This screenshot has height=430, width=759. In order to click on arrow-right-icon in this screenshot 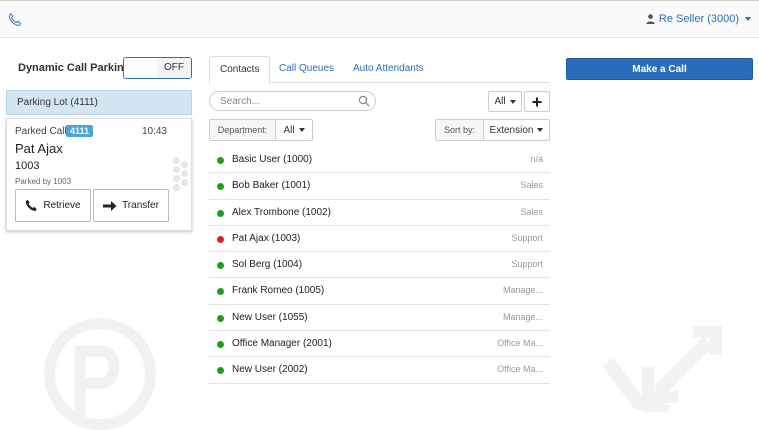, I will do `click(110, 205)`.